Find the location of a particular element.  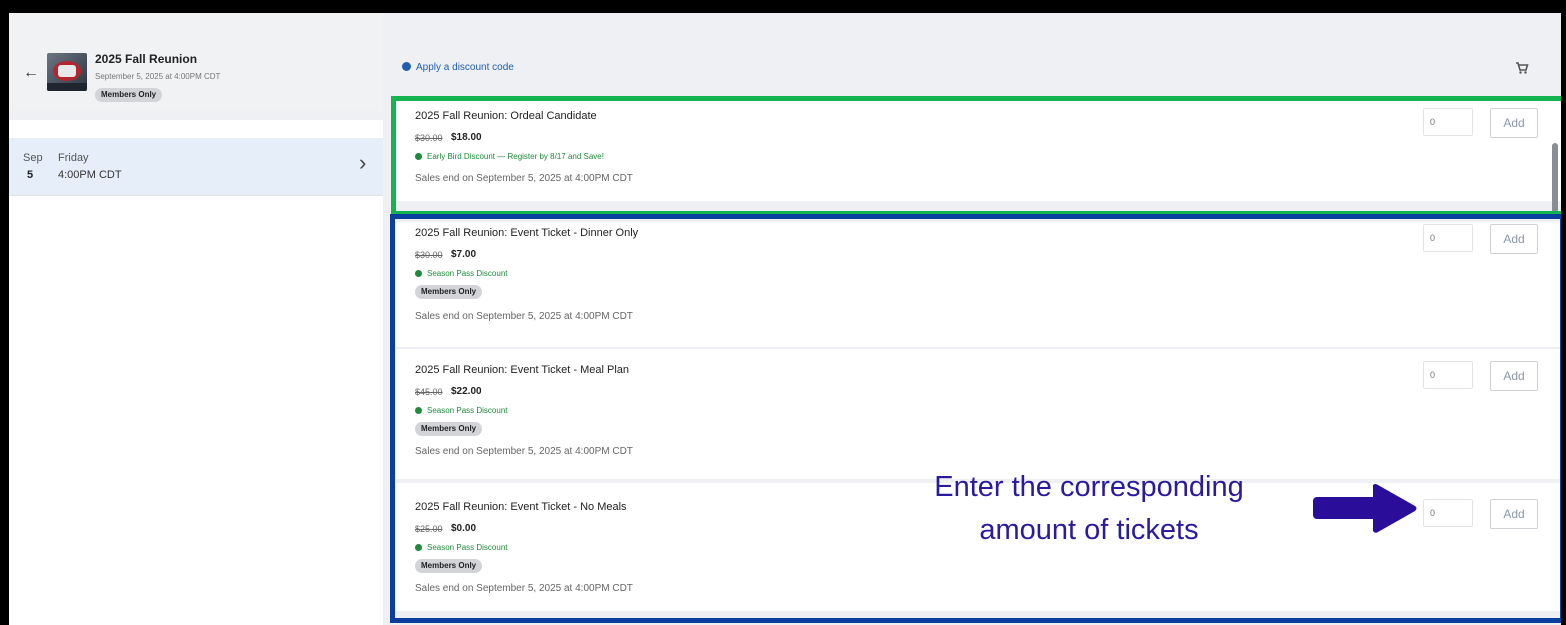

event-thumbnail is located at coordinates (67, 72).